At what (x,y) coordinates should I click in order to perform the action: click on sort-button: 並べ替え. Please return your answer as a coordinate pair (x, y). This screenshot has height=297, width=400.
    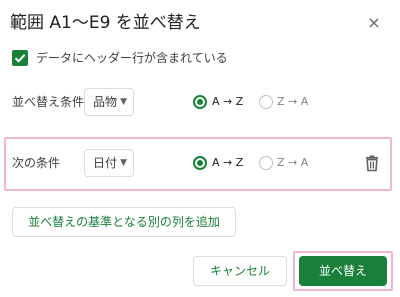
    Looking at the image, I should click on (343, 271).